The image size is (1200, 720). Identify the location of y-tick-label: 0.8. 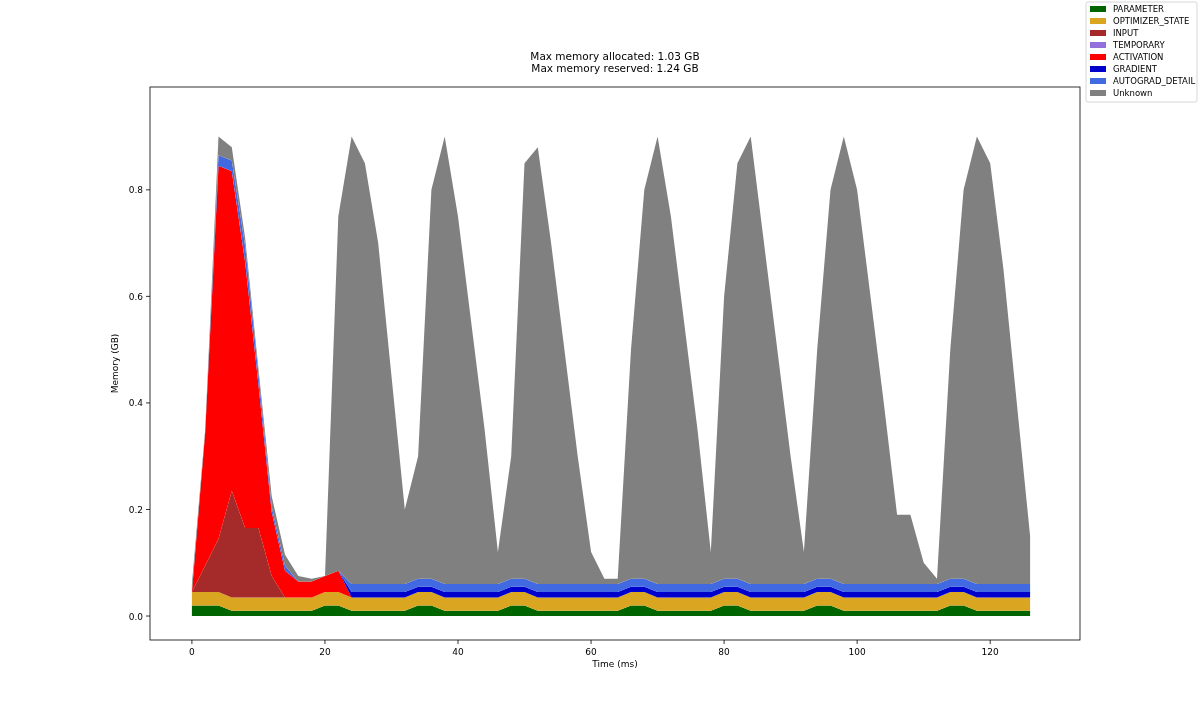
(135, 190).